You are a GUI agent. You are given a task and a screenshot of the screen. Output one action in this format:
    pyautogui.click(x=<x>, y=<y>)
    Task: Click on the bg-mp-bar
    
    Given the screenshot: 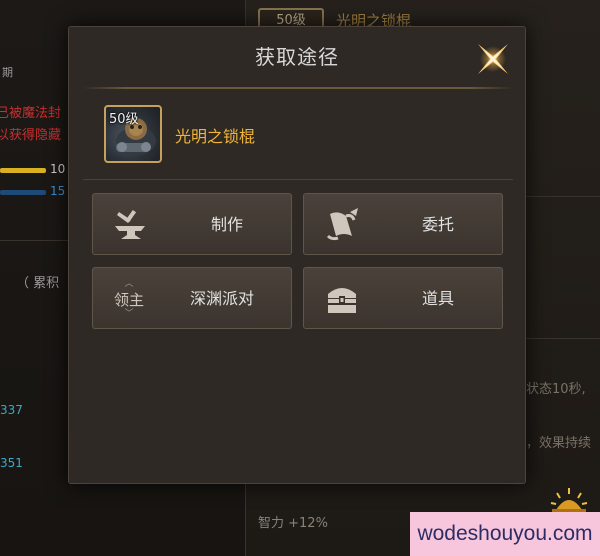 What is the action you would take?
    pyautogui.click(x=23, y=192)
    